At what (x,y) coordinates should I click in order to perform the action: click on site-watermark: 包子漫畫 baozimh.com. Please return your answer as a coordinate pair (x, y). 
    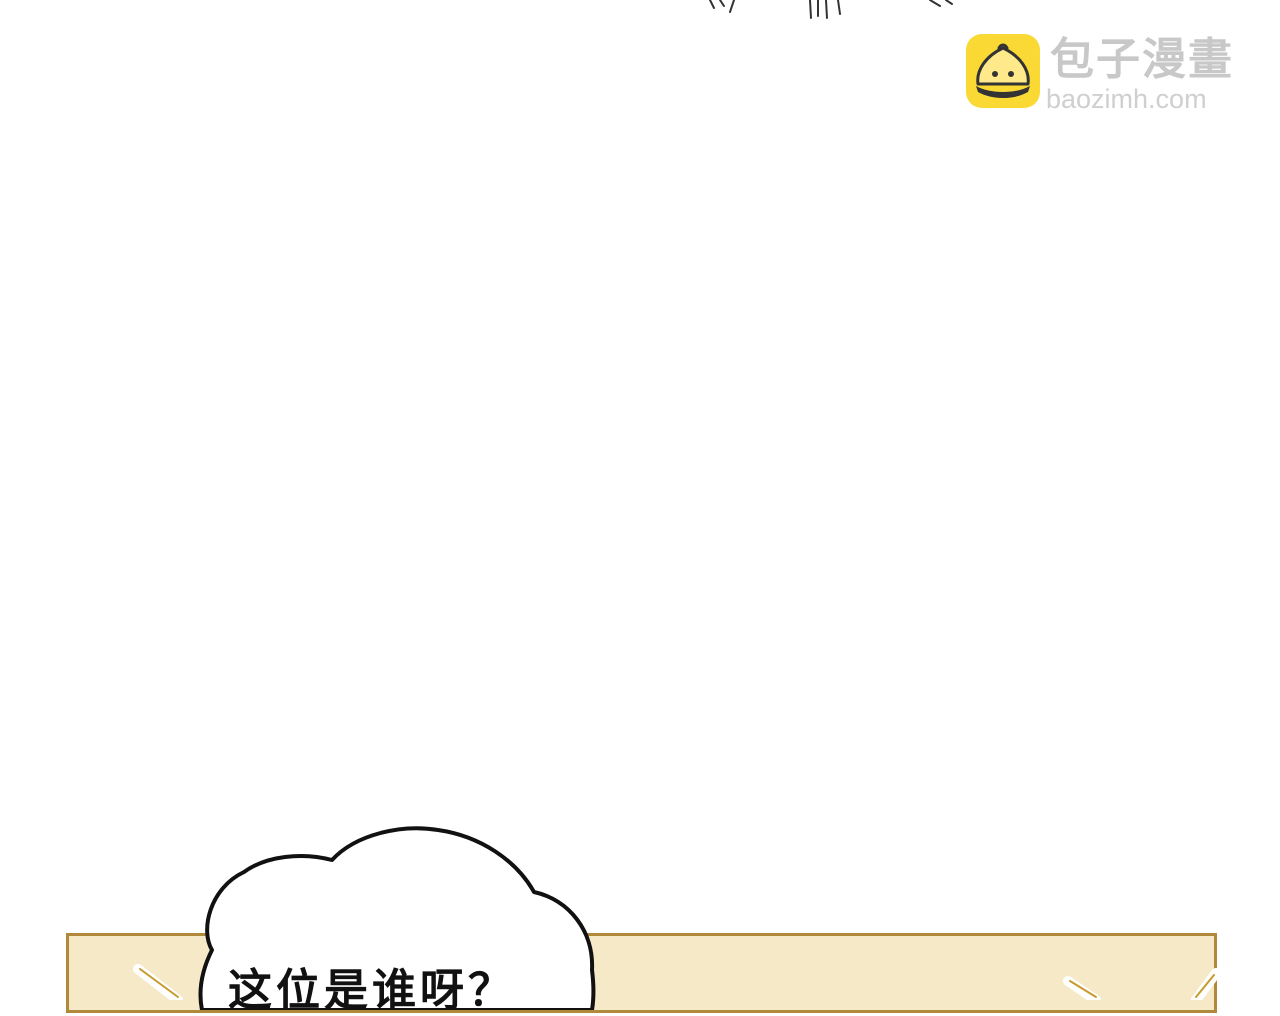
    Looking at the image, I should click on (1111, 74).